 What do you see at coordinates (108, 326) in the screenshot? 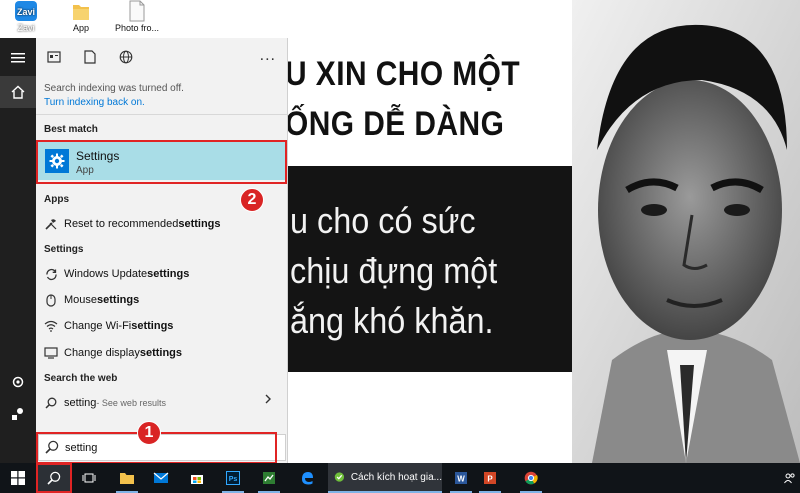
I see `result-wifi-settings: Change Wi-Fi settings` at bounding box center [108, 326].